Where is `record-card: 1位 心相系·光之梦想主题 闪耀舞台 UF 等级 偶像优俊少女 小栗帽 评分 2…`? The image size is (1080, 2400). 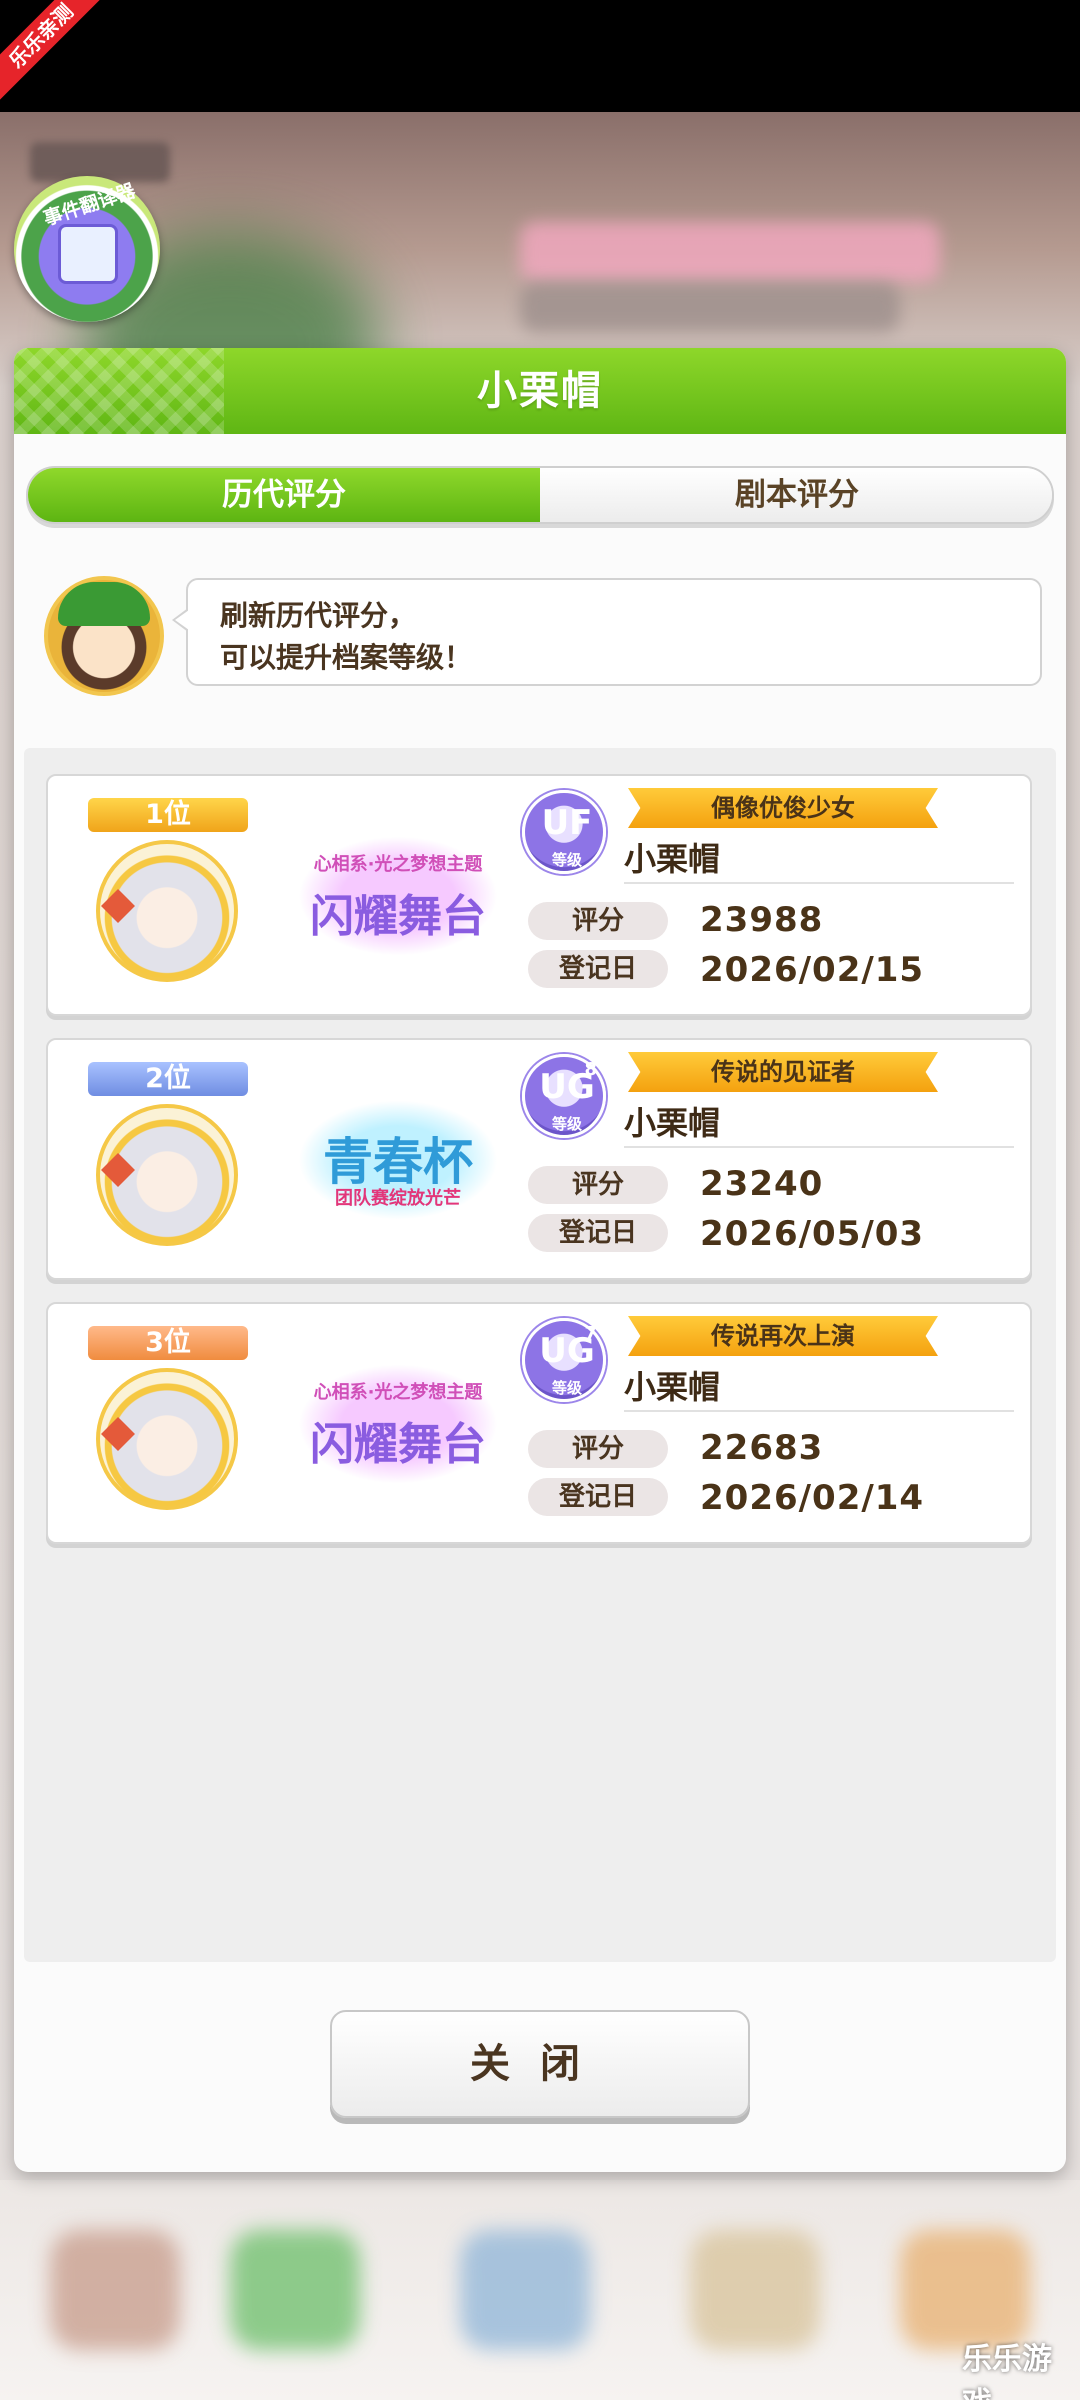
record-card: 1位 心相系·光之梦想主题 闪耀舞台 UF 等级 偶像优俊少女 小栗帽 评分 2… is located at coordinates (539, 895).